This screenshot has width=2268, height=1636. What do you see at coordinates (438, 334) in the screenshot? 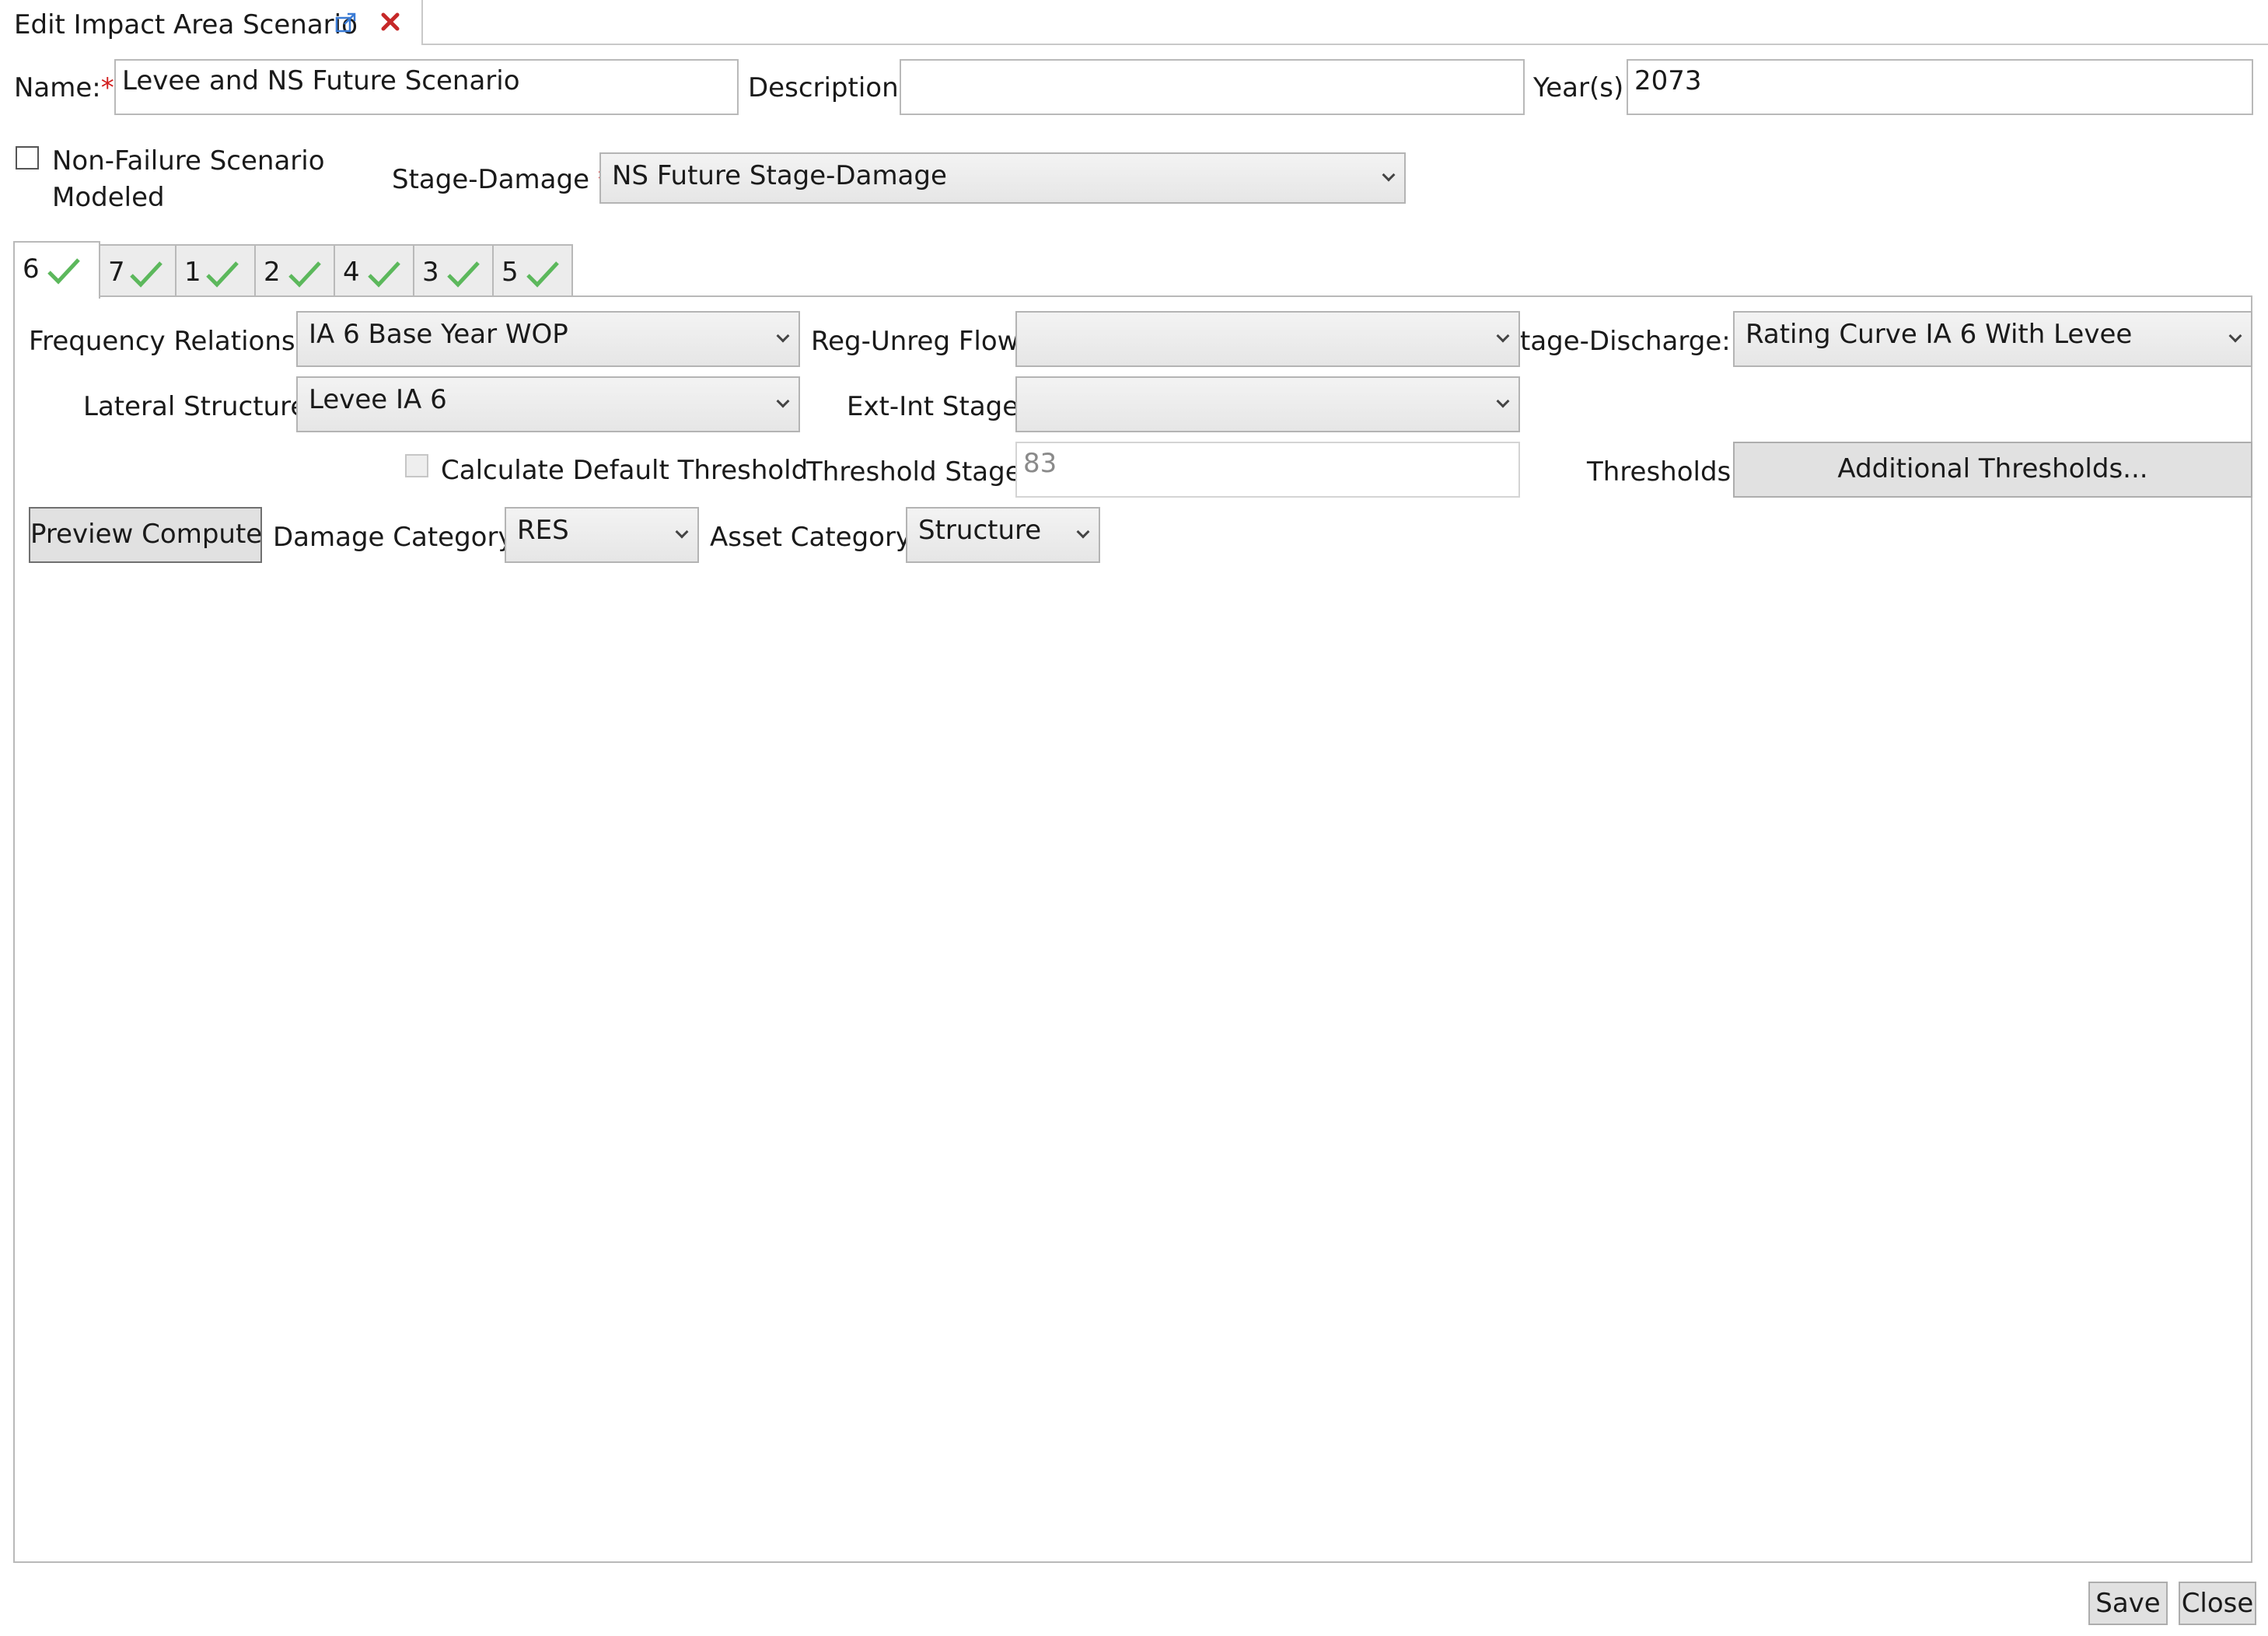
I see `frequency-relations-value: IA 6 Base Year WOP` at bounding box center [438, 334].